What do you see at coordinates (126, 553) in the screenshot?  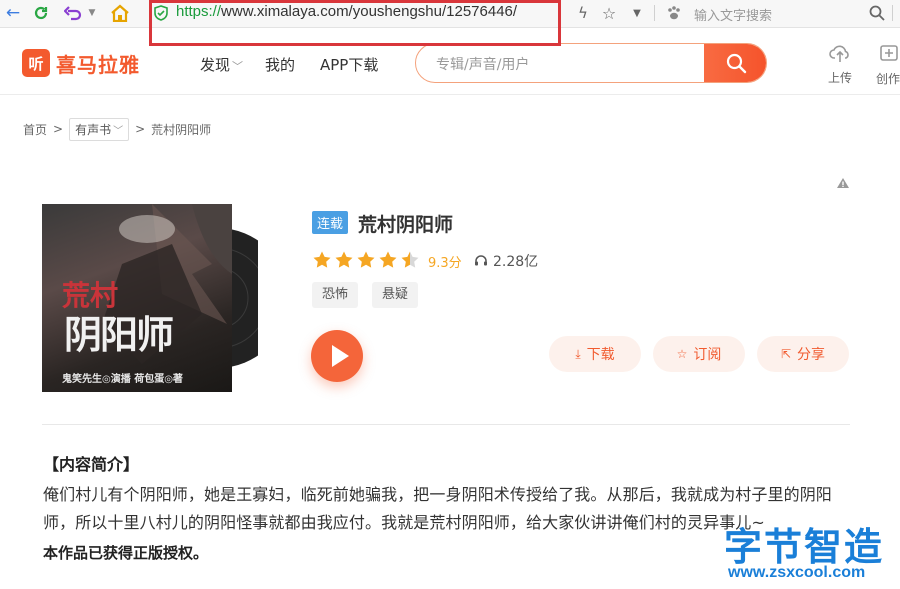 I see `copyright-note: 本作品已获得正版授权。` at bounding box center [126, 553].